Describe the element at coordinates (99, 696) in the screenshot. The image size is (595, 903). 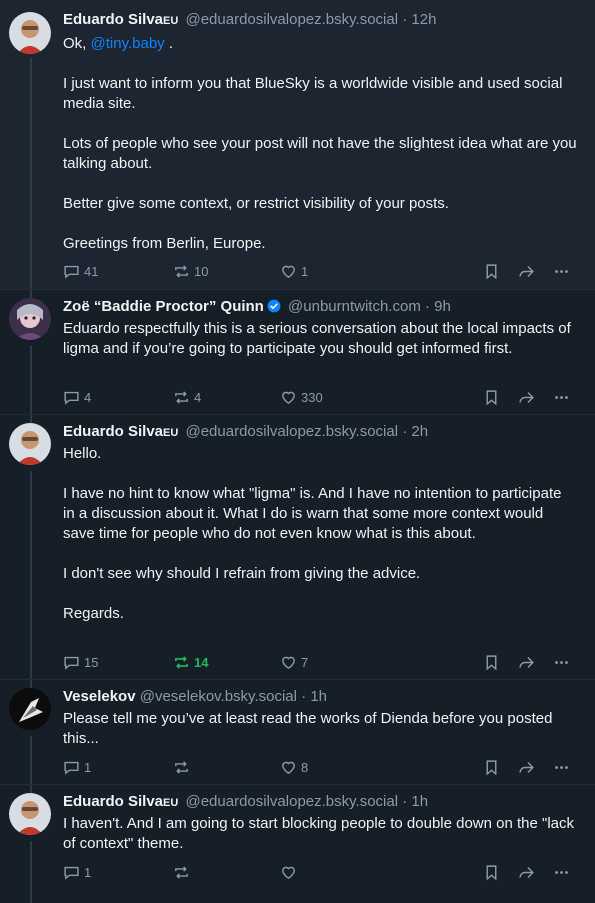
I see `author-name: Veselekov` at that location.